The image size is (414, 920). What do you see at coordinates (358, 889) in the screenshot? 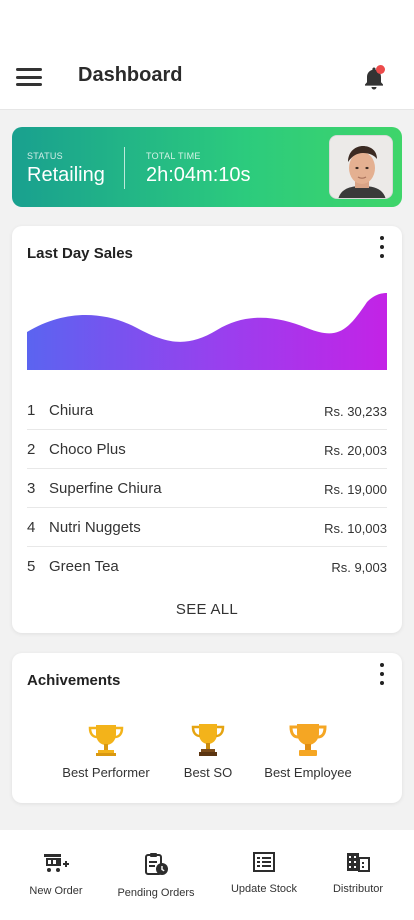
I see `nav-label: Distributor` at bounding box center [358, 889].